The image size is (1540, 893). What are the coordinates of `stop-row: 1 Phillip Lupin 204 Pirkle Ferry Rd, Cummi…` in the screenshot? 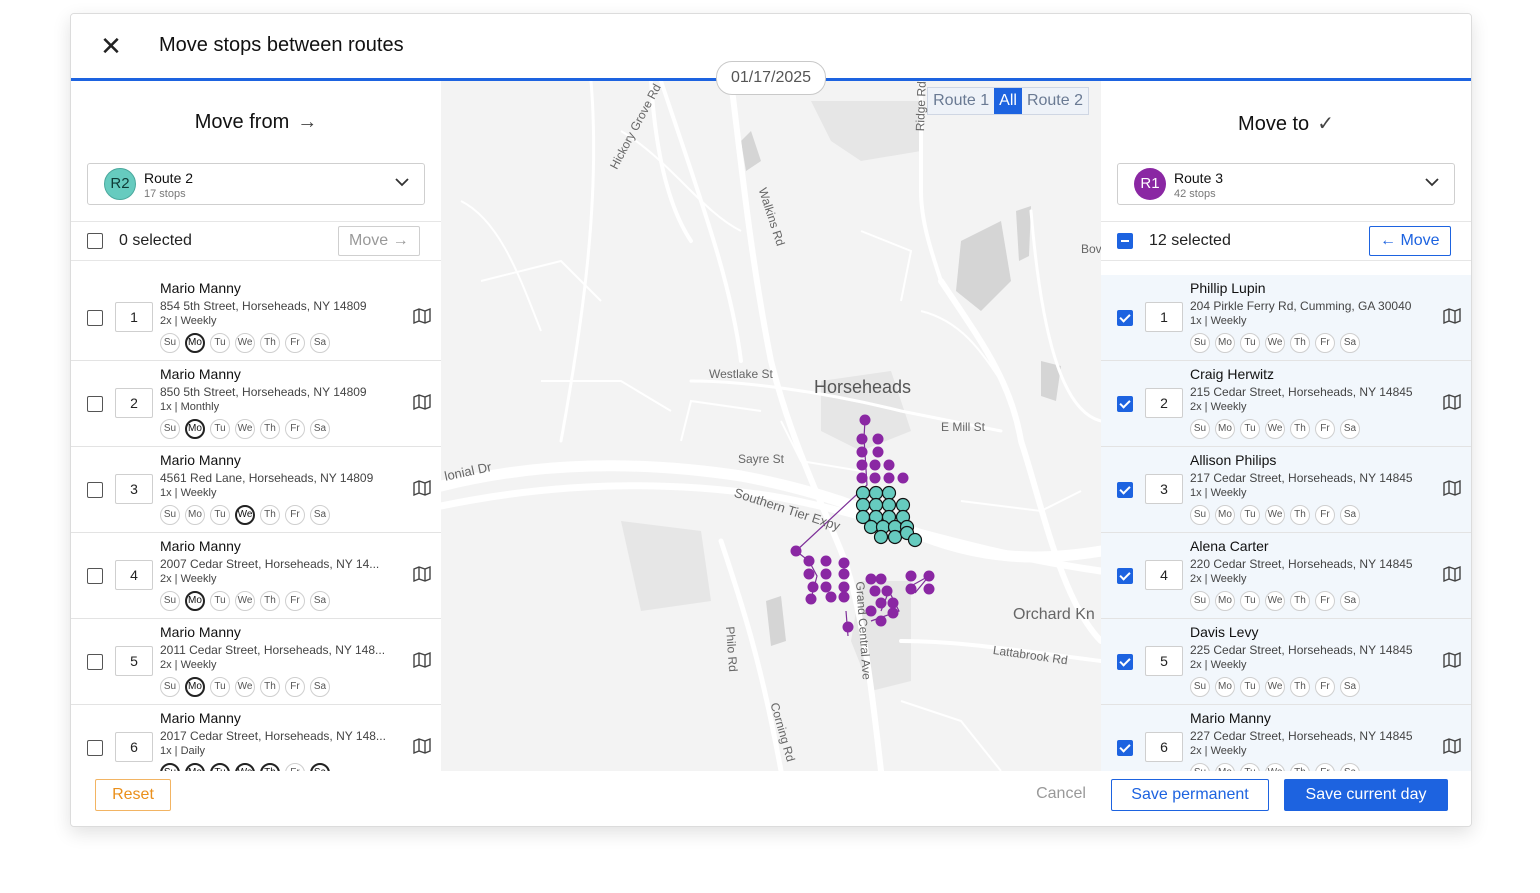 It's located at (1286, 318).